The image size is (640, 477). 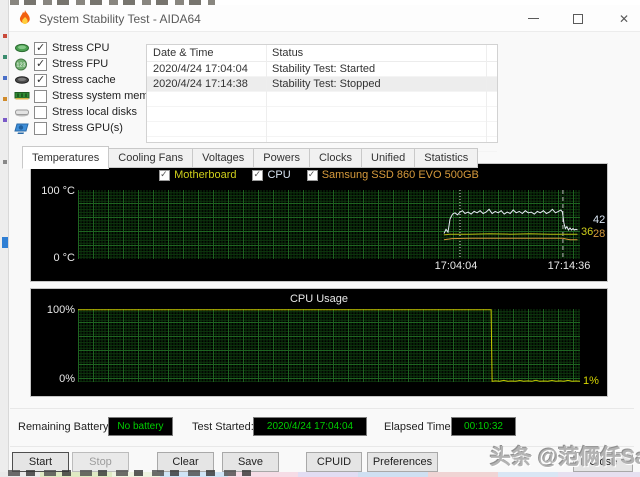 What do you see at coordinates (40, 64) in the screenshot?
I see `stress-fpu-checkbox` at bounding box center [40, 64].